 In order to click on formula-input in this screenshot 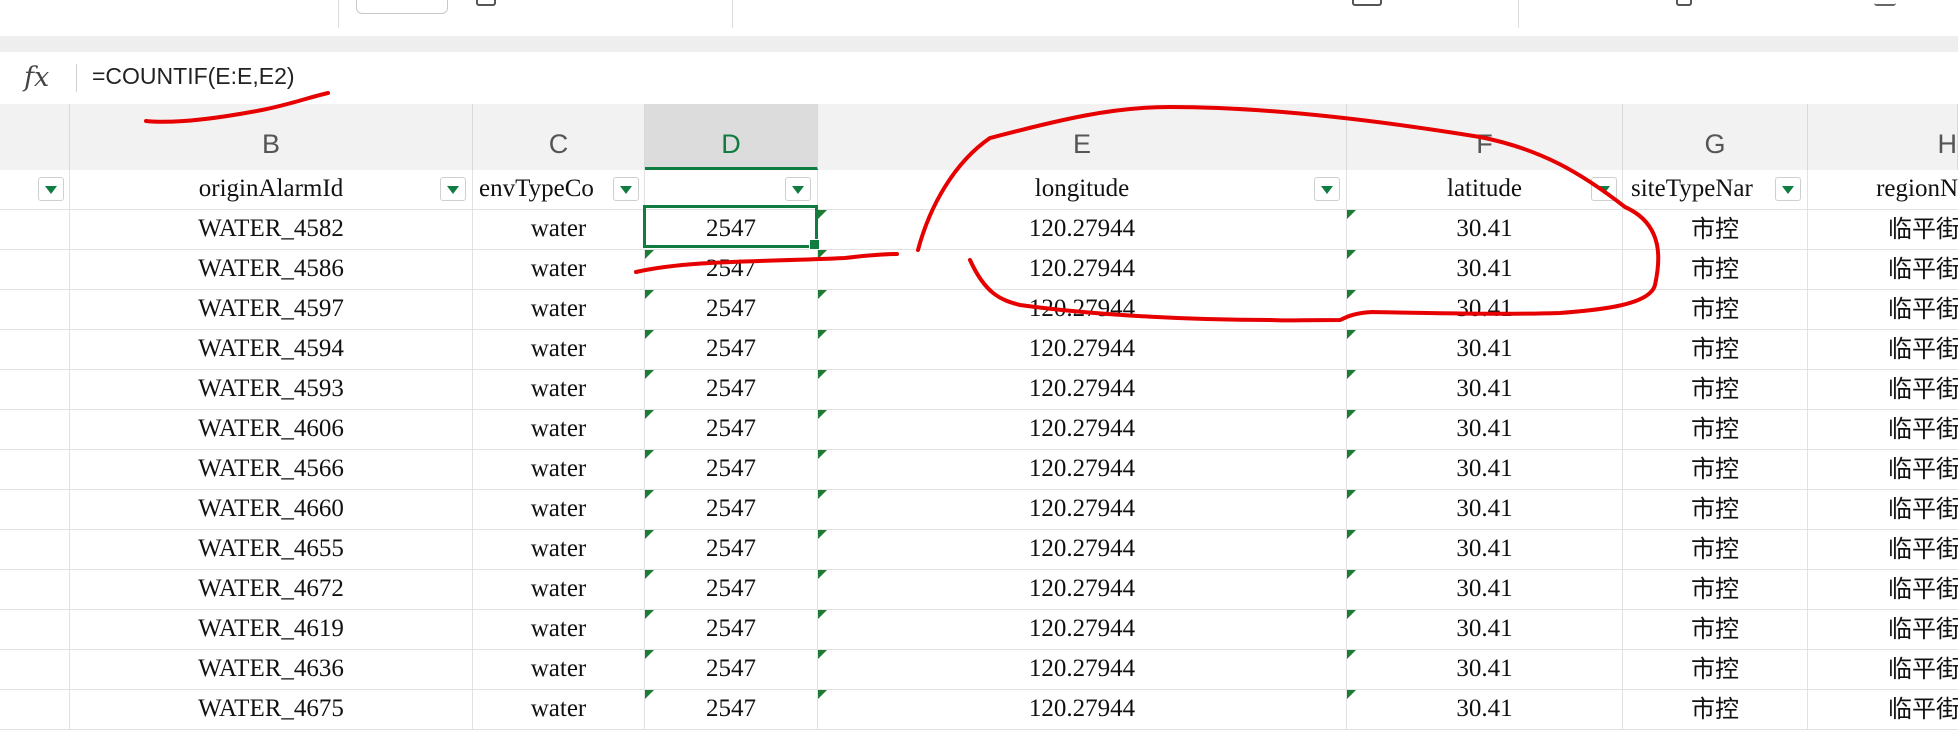, I will do `click(942, 76)`.